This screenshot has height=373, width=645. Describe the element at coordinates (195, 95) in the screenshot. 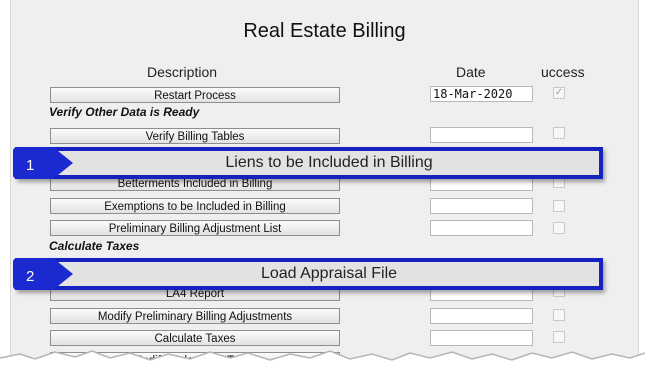

I see `restart-process-button: Restart Process` at that location.